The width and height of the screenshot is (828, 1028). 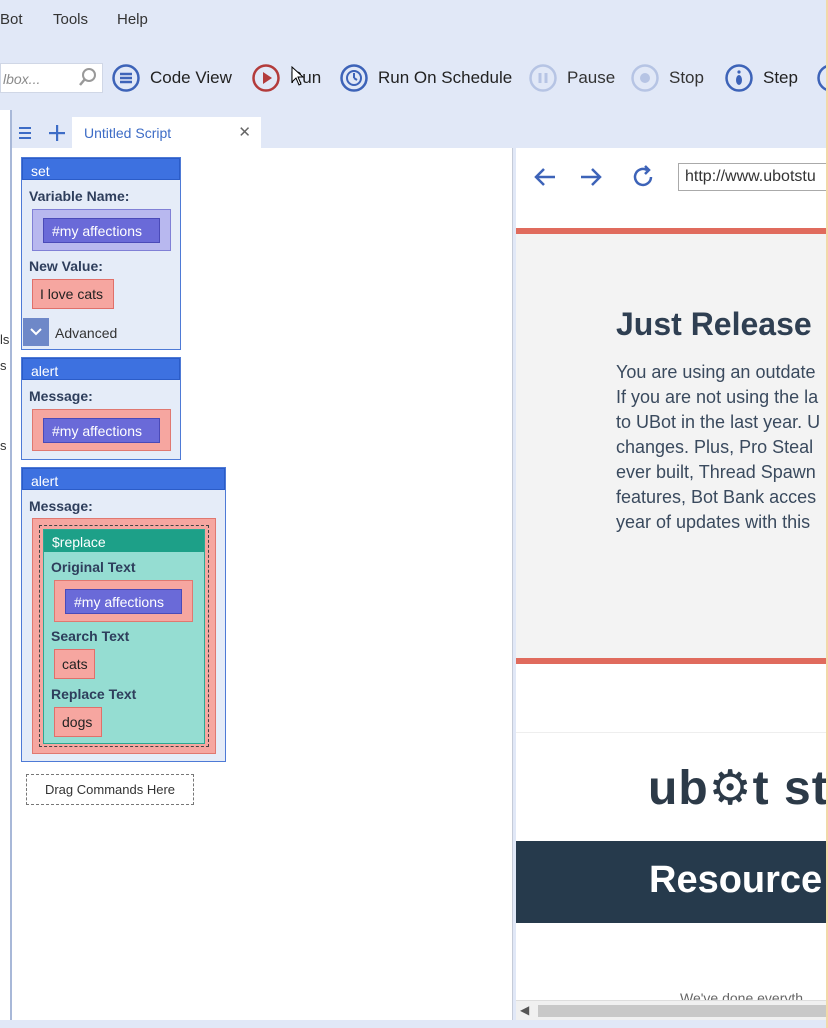 I want to click on banner-paragraph-line: If you are not using the la, so click(x=717, y=397).